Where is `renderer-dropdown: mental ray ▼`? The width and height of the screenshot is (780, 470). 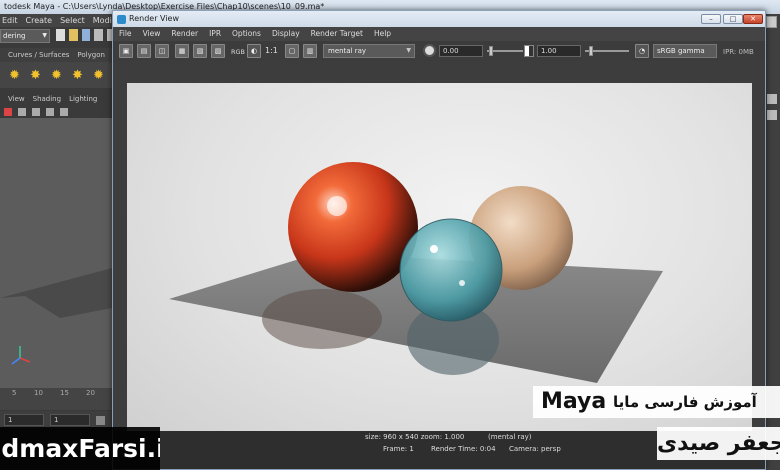
renderer-dropdown: mental ray ▼ is located at coordinates (369, 51).